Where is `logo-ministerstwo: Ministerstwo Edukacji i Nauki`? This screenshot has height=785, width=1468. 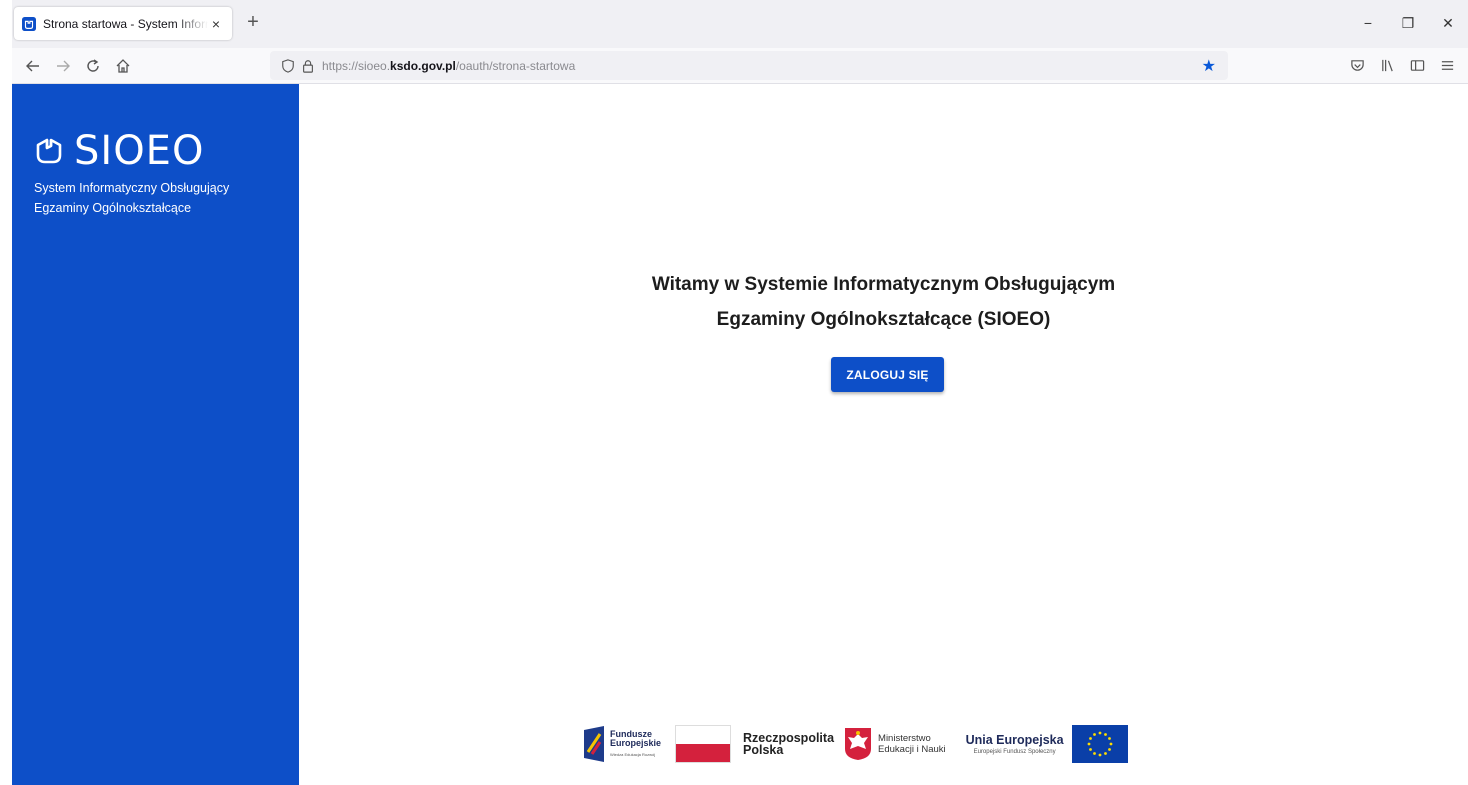
logo-ministerstwo: Ministerstwo Edukacji i Nauki is located at coordinates (895, 744).